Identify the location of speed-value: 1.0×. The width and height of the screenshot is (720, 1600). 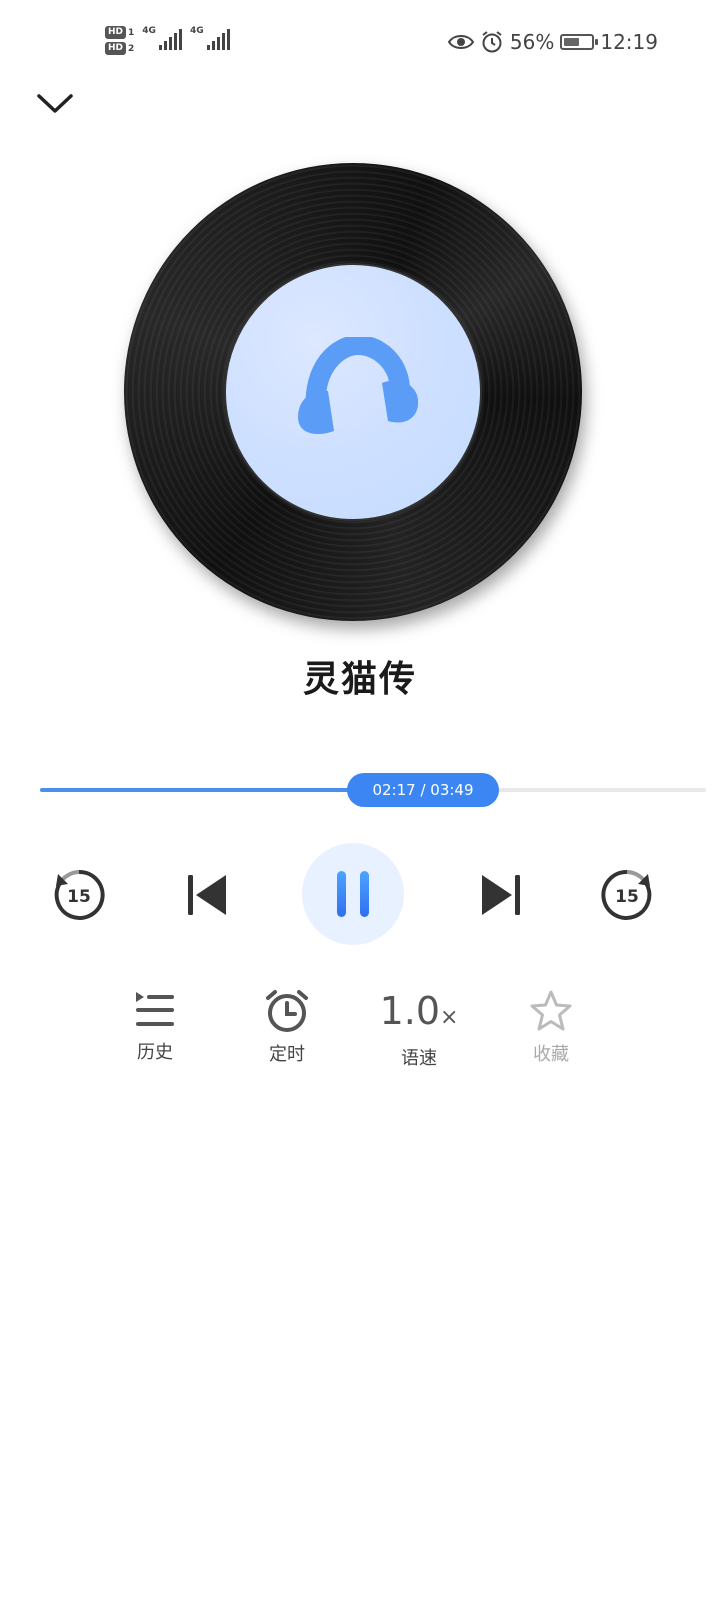
(419, 1014).